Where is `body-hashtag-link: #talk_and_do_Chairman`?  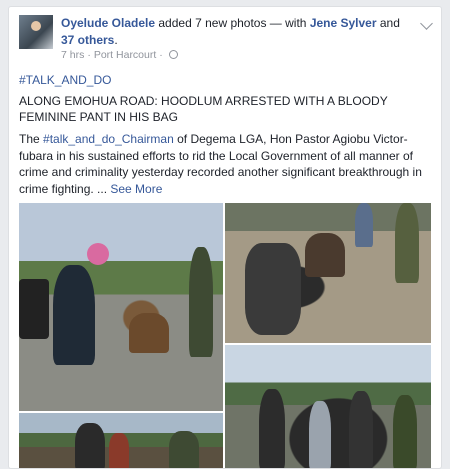
body-hashtag-link: #talk_and_do_Chairman is located at coordinates (108, 139).